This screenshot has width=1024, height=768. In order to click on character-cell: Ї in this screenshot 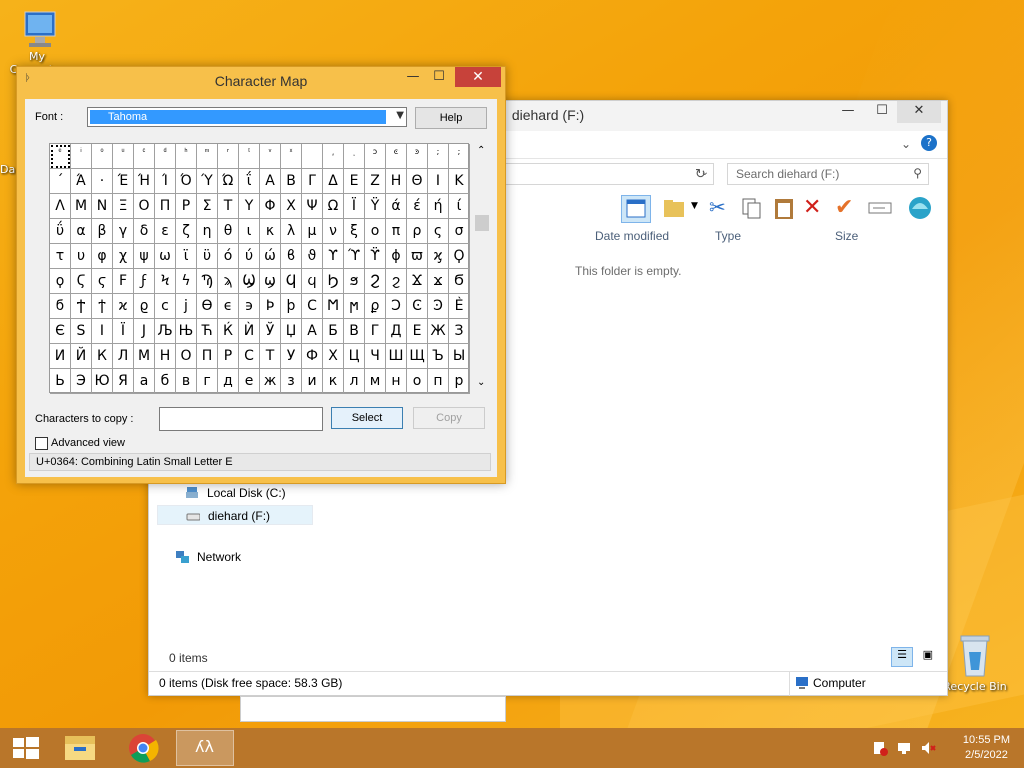, I will do `click(123, 331)`.